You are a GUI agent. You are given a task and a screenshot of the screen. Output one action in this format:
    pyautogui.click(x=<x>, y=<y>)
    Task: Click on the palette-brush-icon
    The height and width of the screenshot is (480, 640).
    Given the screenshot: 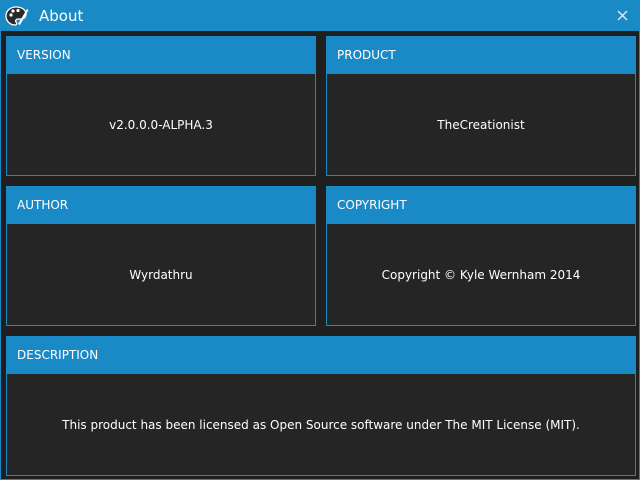 What is the action you would take?
    pyautogui.click(x=17, y=16)
    